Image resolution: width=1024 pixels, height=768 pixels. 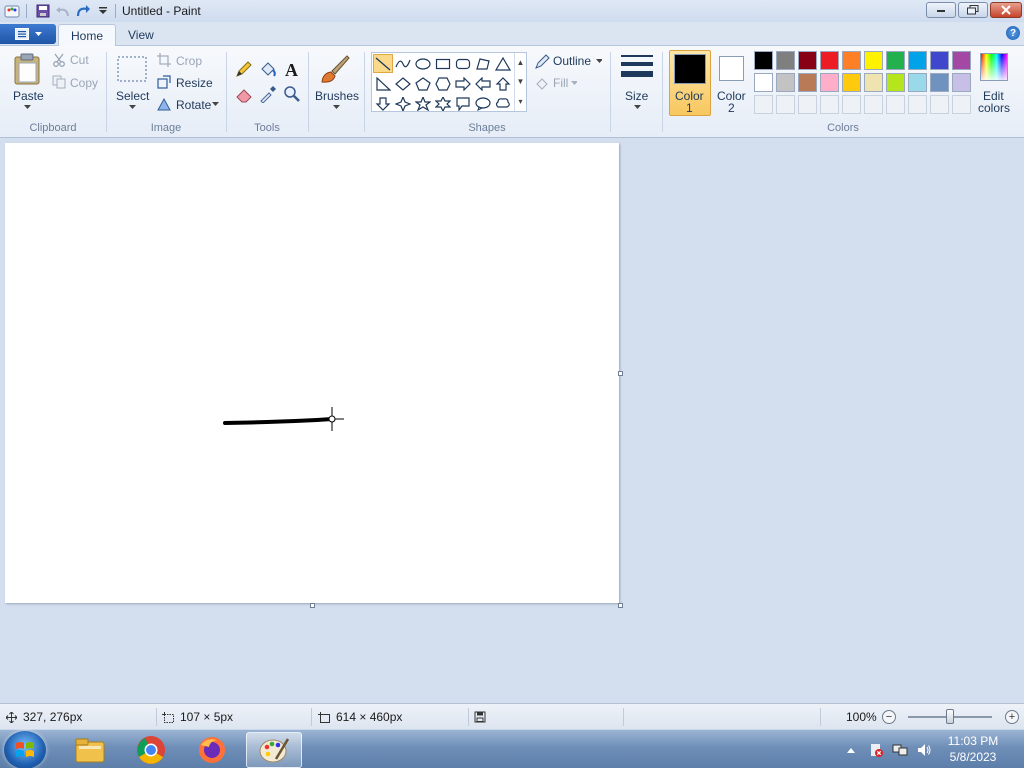 I want to click on edit-colors-icon, so click(x=994, y=67).